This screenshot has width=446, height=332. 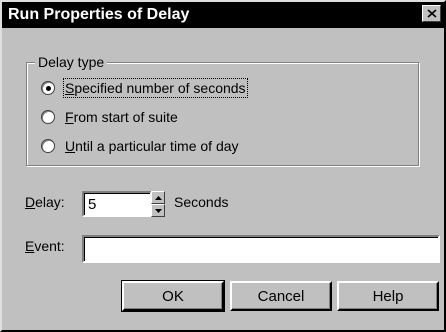 What do you see at coordinates (70, 88) in the screenshot?
I see `radio-label-specified-seconds-mnemonic: S` at bounding box center [70, 88].